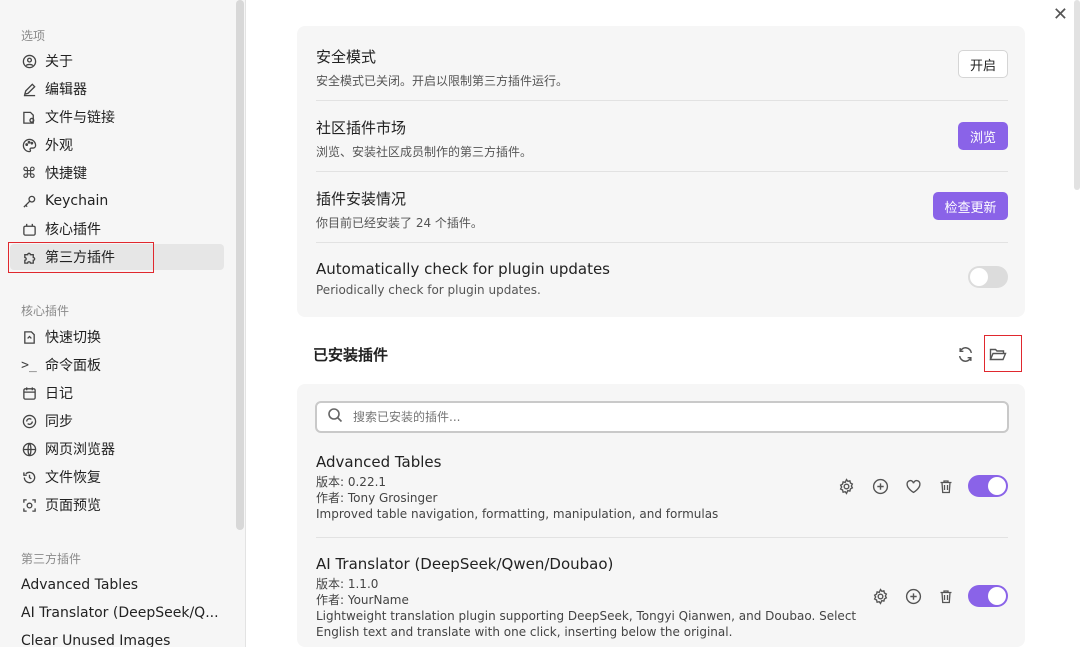  What do you see at coordinates (95, 640) in the screenshot?
I see `sidebar-plugin-clear-unused-images: Clear Unused Images` at bounding box center [95, 640].